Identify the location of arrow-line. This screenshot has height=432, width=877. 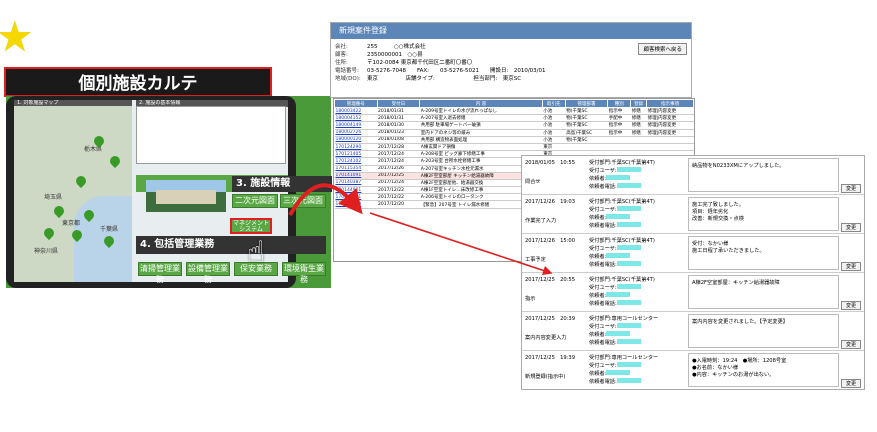
(461, 244).